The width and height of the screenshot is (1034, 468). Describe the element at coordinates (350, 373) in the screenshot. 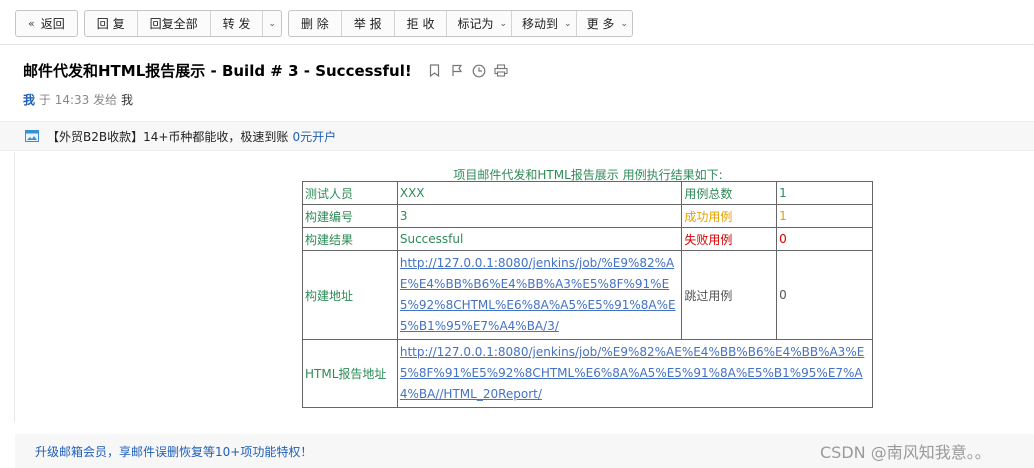

I see `html-report-label: HTML报告地址` at that location.